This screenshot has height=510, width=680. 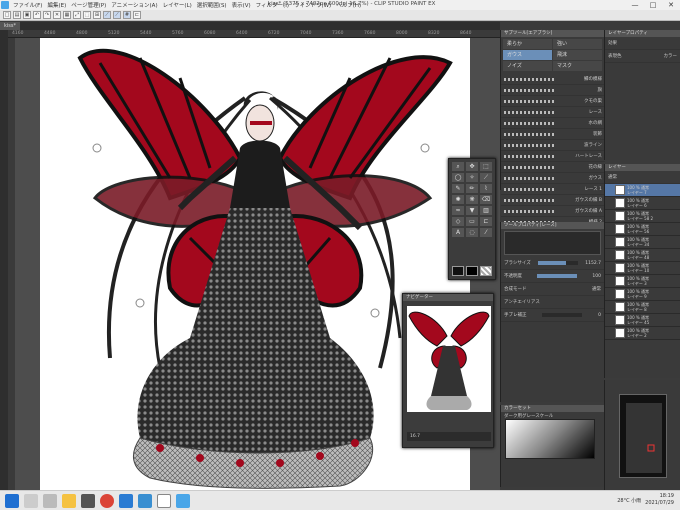 What do you see at coordinates (107, 500) in the screenshot?
I see `chrome-icon` at bounding box center [107, 500].